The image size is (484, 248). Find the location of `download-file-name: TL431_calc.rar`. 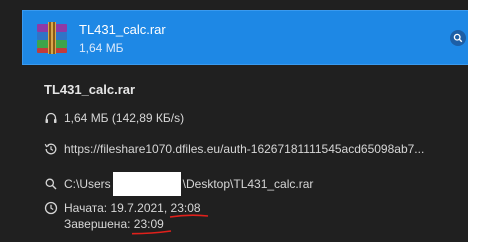

download-file-name: TL431_calc.rar is located at coordinates (122, 29).